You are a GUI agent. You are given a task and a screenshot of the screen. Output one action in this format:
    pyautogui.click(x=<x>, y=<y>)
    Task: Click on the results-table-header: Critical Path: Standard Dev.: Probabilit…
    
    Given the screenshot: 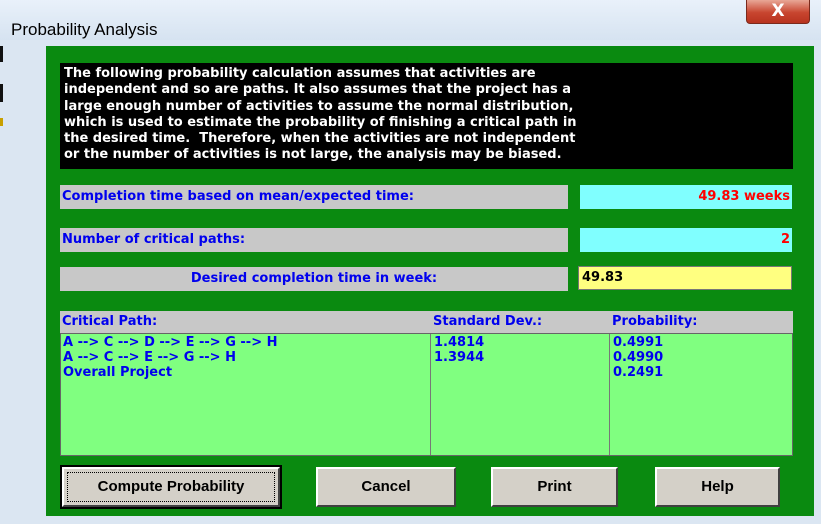 What is the action you would take?
    pyautogui.click(x=426, y=322)
    